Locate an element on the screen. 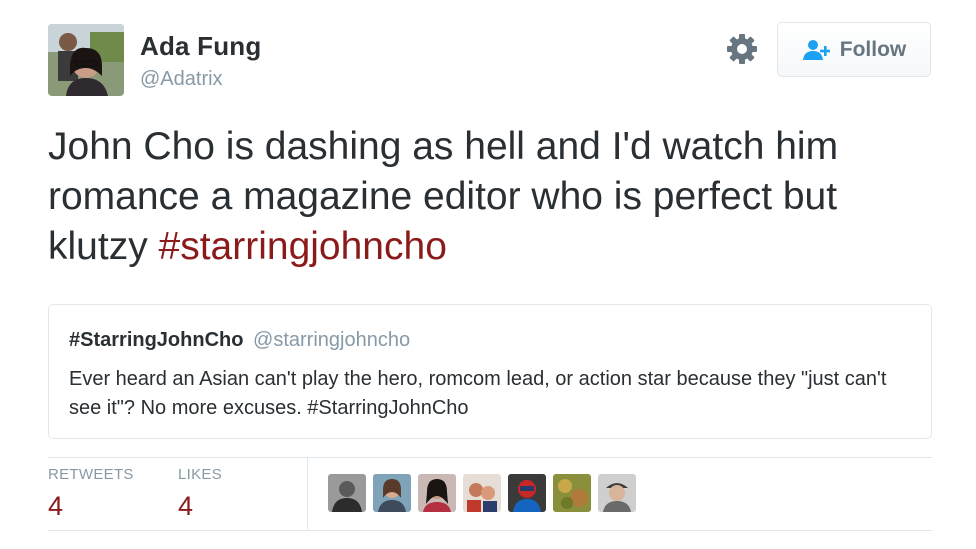  likes-label: LIKES is located at coordinates (200, 474).